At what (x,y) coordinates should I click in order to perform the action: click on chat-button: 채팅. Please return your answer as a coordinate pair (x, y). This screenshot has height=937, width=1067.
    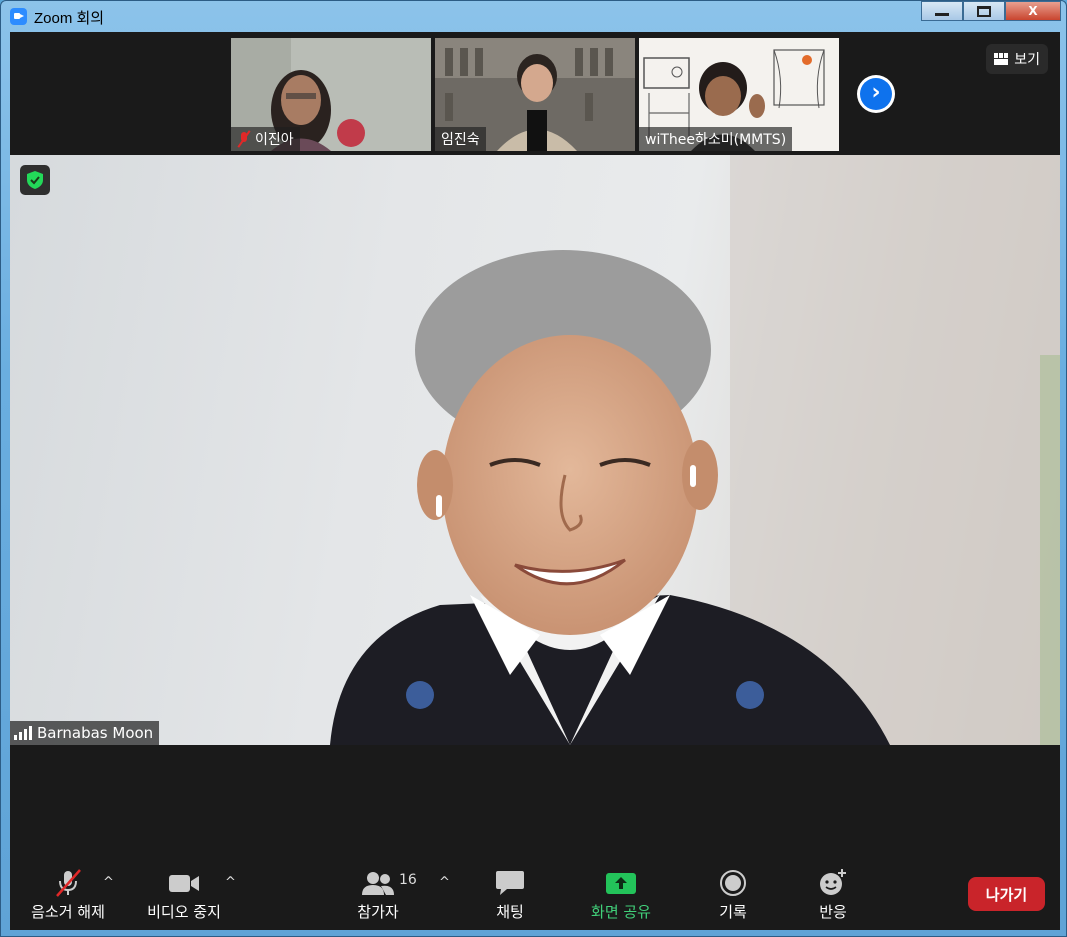
    Looking at the image, I should click on (510, 894).